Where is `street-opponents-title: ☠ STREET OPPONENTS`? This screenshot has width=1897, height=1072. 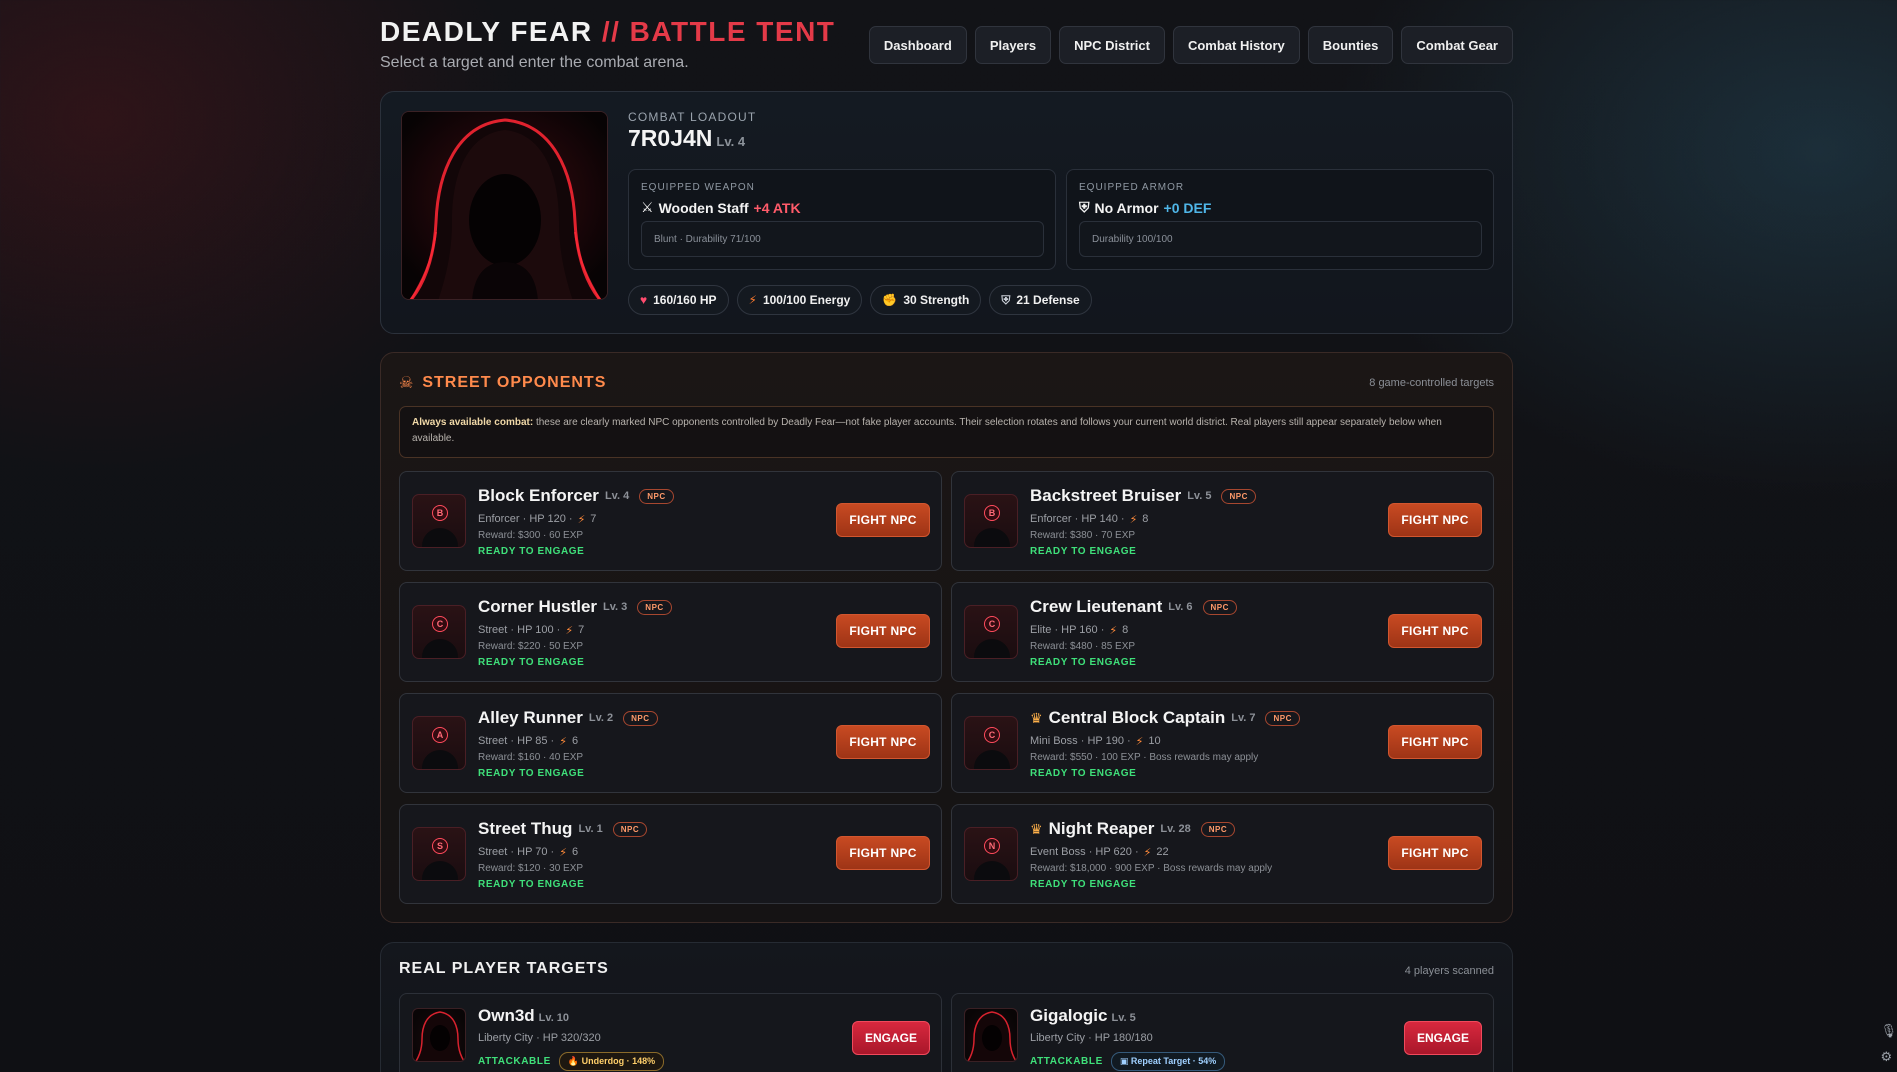
street-opponents-title: ☠ STREET OPPONENTS is located at coordinates (503, 383).